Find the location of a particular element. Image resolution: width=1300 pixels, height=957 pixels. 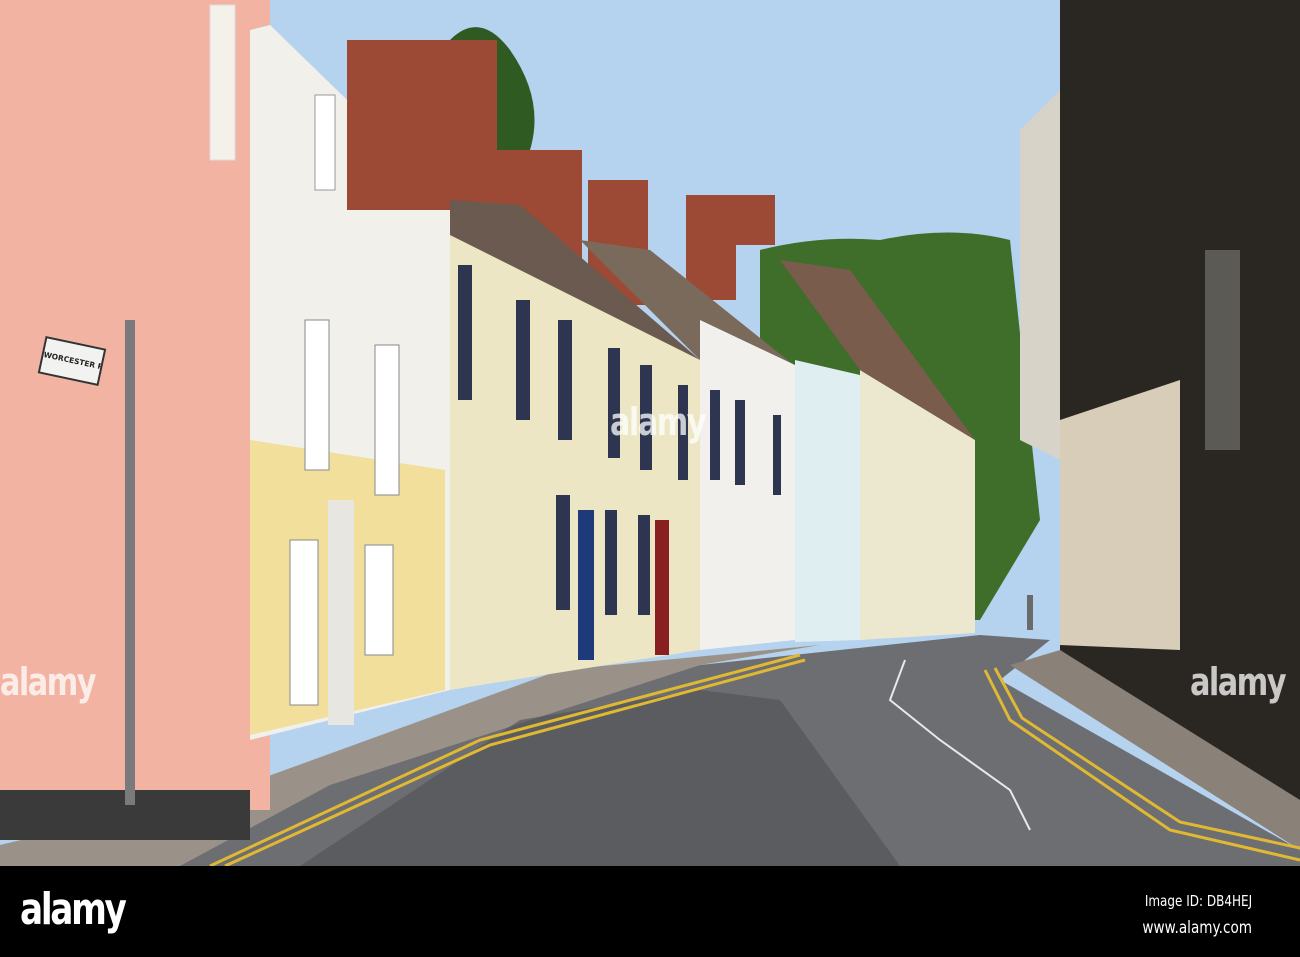

site-url: www.alamy.com is located at coordinates (1197, 928).